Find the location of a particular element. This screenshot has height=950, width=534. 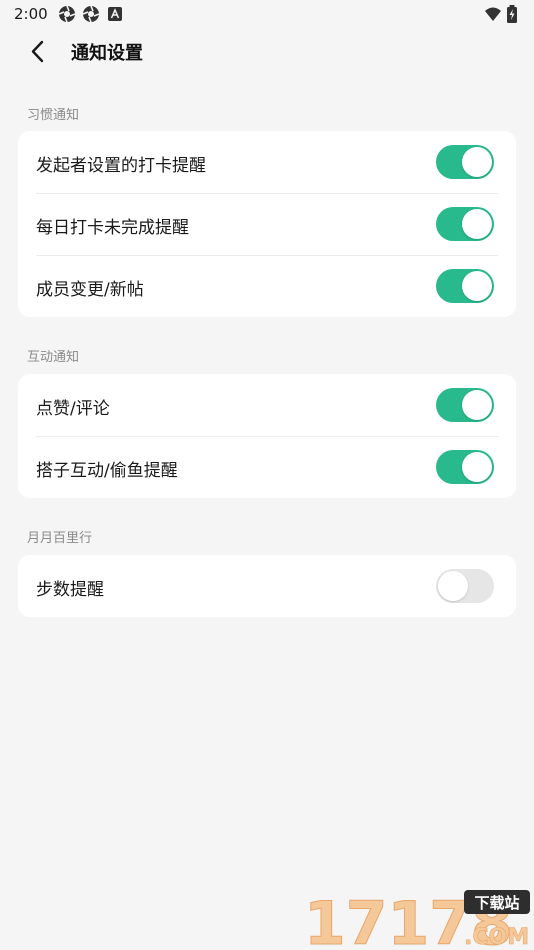

setting-row: 每日打卡未完成提醒 is located at coordinates (267, 224).